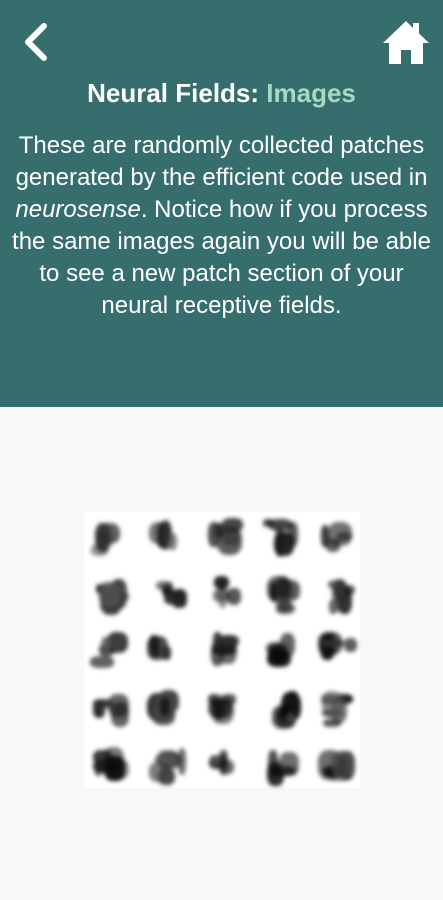  I want to click on chevron-left-icon, so click(36, 42).